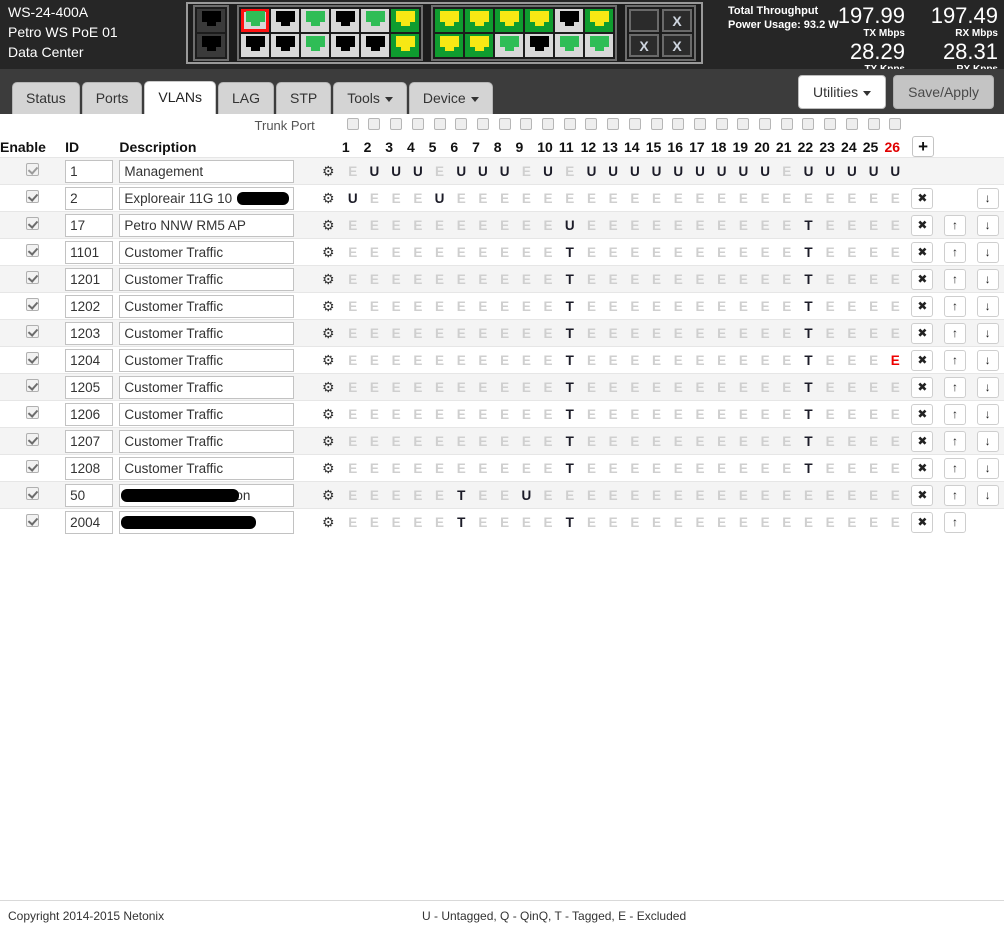 This screenshot has width=1004, height=932. Describe the element at coordinates (461, 468) in the screenshot. I see `vlan-port-membership-6: E` at that location.